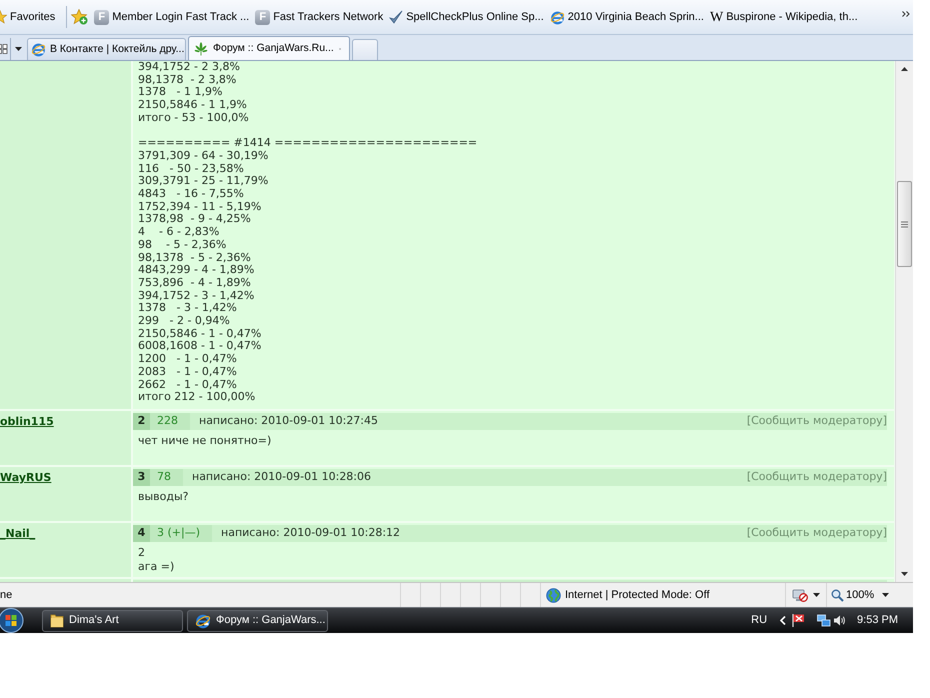  I want to click on show-hidden-icons-button, so click(783, 620).